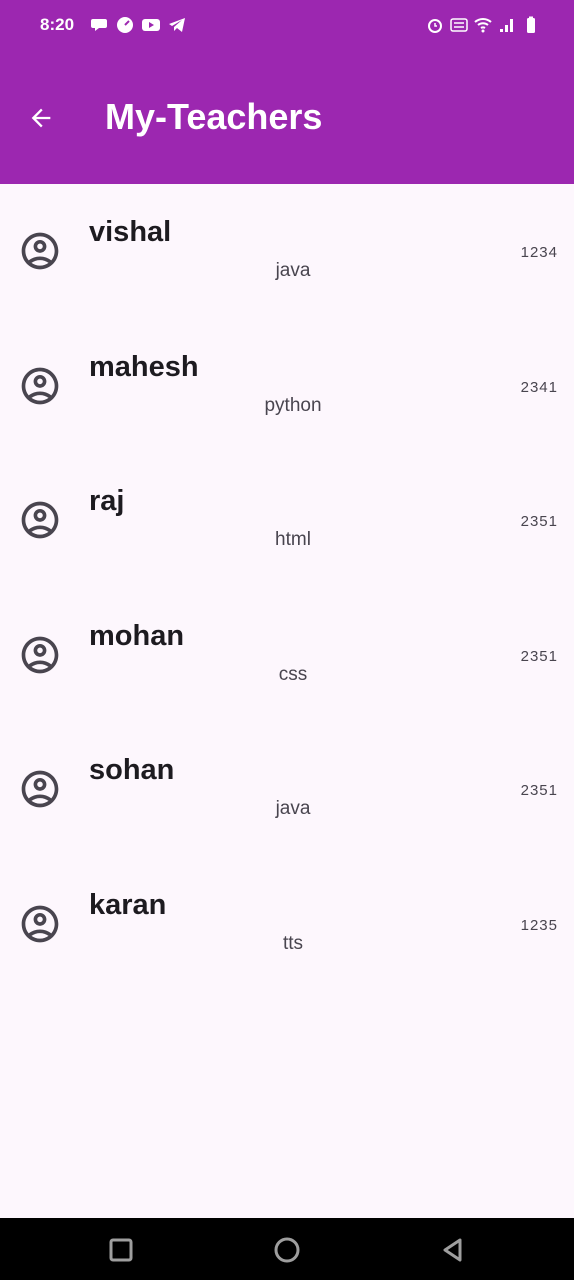  I want to click on back-button, so click(41, 118).